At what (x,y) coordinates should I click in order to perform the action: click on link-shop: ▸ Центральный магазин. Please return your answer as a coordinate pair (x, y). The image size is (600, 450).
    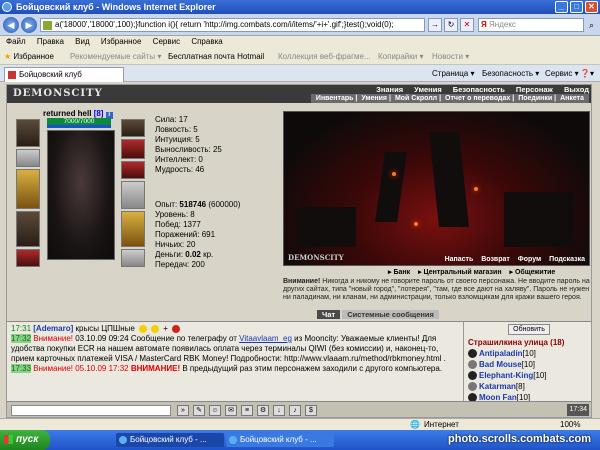
    Looking at the image, I should click on (459, 272).